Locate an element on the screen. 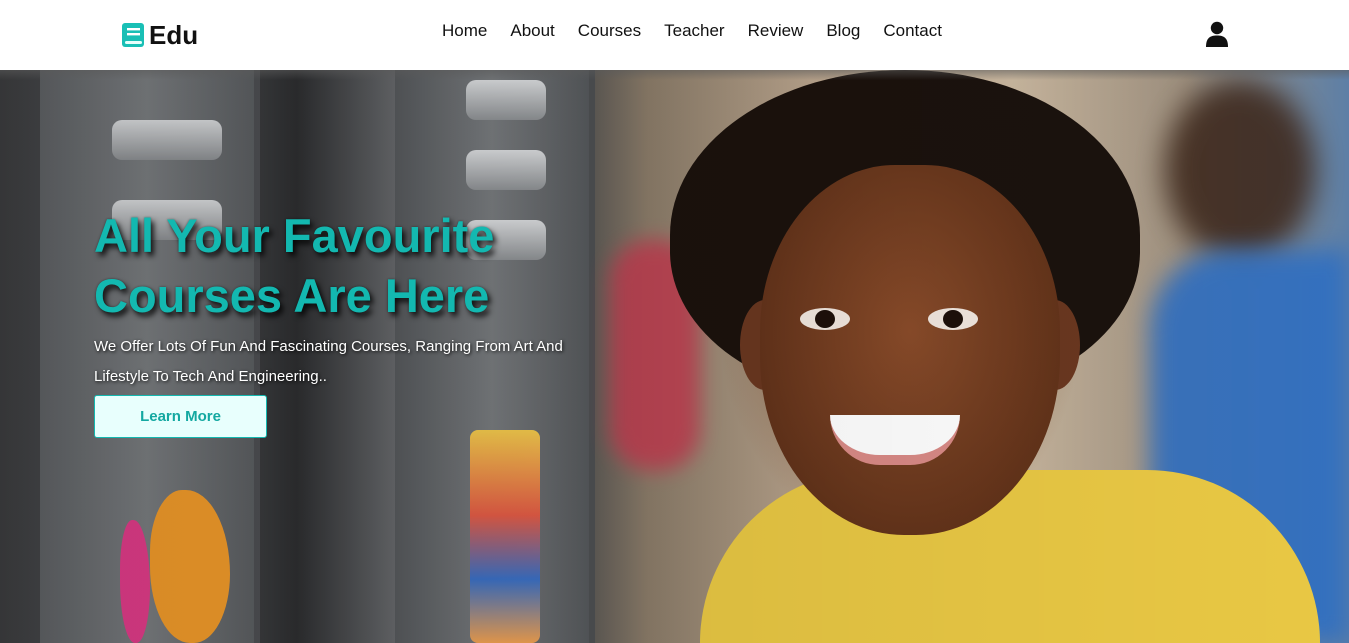  nav-item-review: Review is located at coordinates (776, 31).